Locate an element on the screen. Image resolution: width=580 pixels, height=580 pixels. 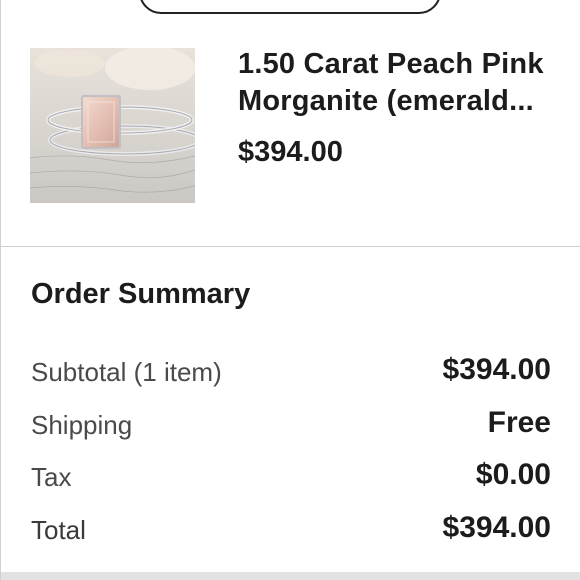
shipping-label: Shipping is located at coordinates (82, 425).